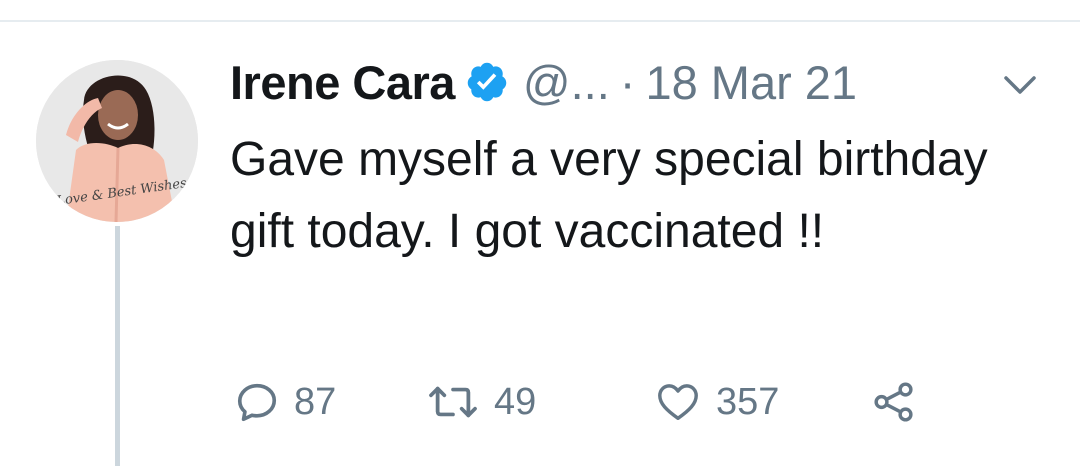  I want to click on tweet-header: Irene Cara @... · 18 Mar 21, so click(543, 82).